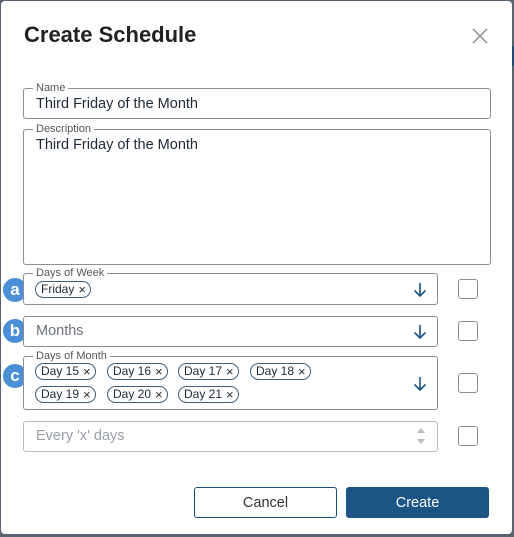 This screenshot has width=514, height=537. What do you see at coordinates (132, 394) in the screenshot?
I see `chip-label: Day 20` at bounding box center [132, 394].